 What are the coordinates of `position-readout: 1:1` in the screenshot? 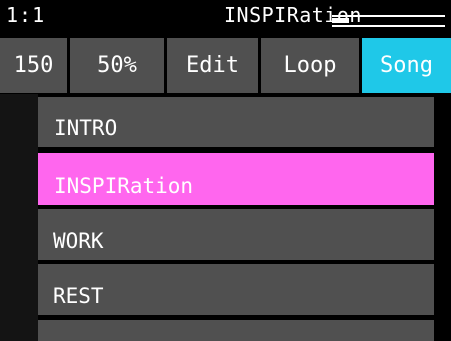 It's located at (26, 15).